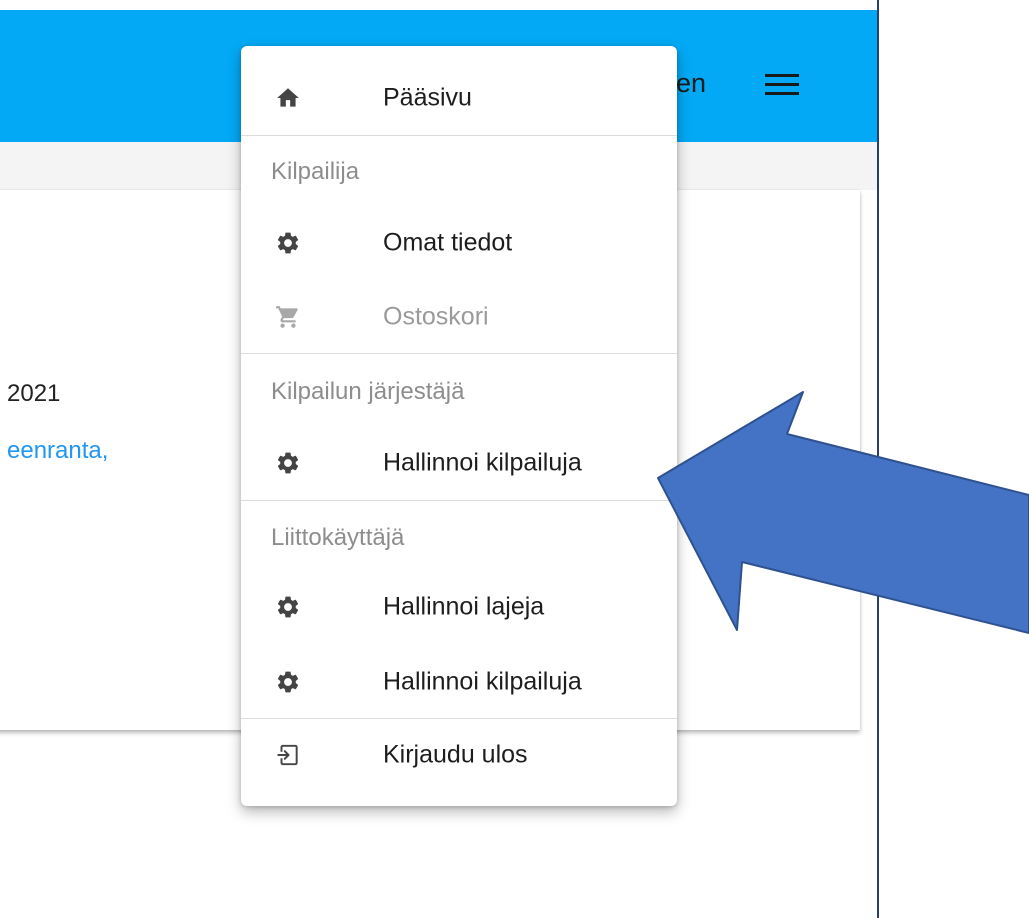  I want to click on menu-item-manage-sports: Hallinnoi lajeja, so click(459, 607).